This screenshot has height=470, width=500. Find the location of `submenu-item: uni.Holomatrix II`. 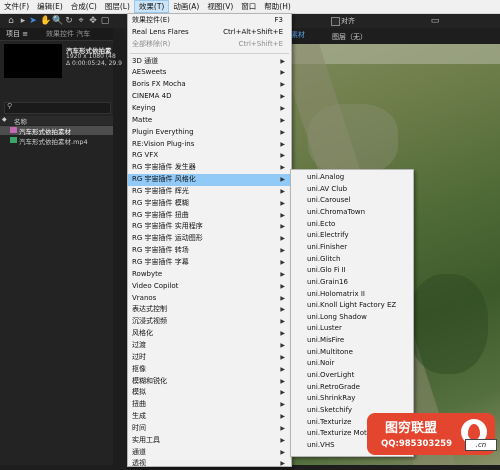

submenu-item: uni.Holomatrix II is located at coordinates (352, 294).